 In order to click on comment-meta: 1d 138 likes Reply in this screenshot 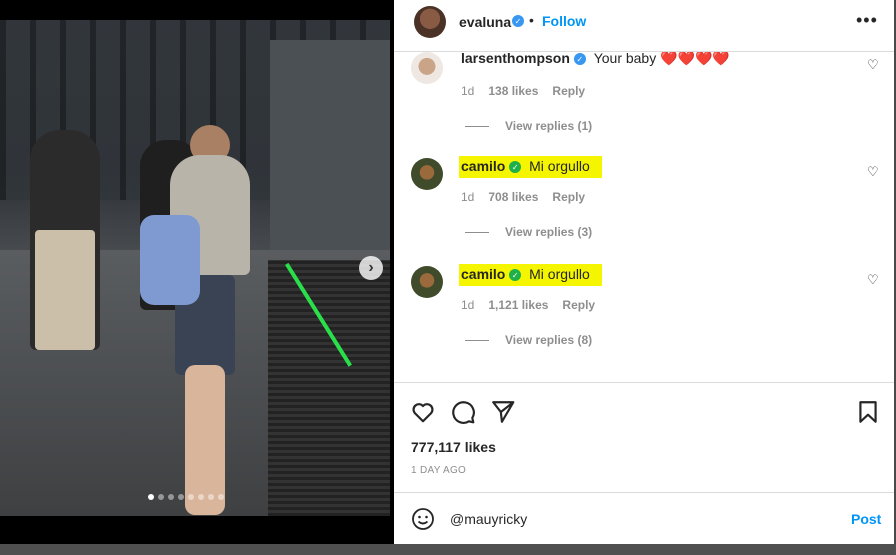, I will do `click(523, 91)`.